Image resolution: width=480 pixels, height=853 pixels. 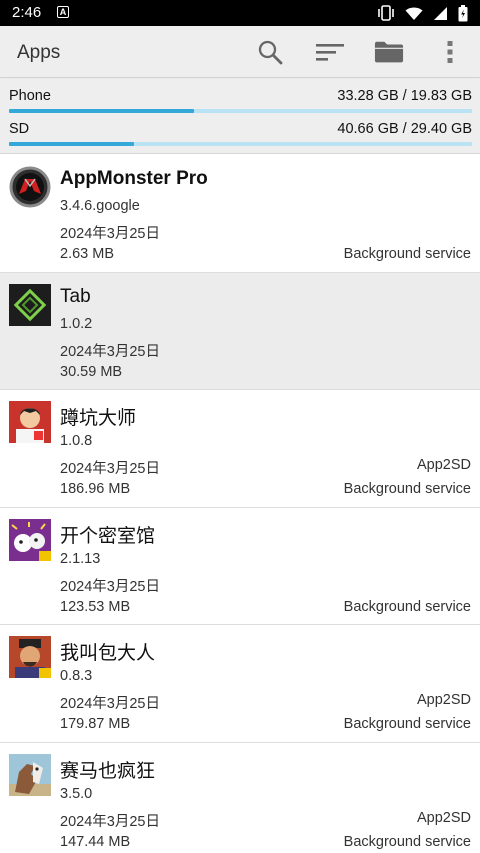 What do you see at coordinates (108, 653) in the screenshot?
I see `app-name: 我叫包大人` at bounding box center [108, 653].